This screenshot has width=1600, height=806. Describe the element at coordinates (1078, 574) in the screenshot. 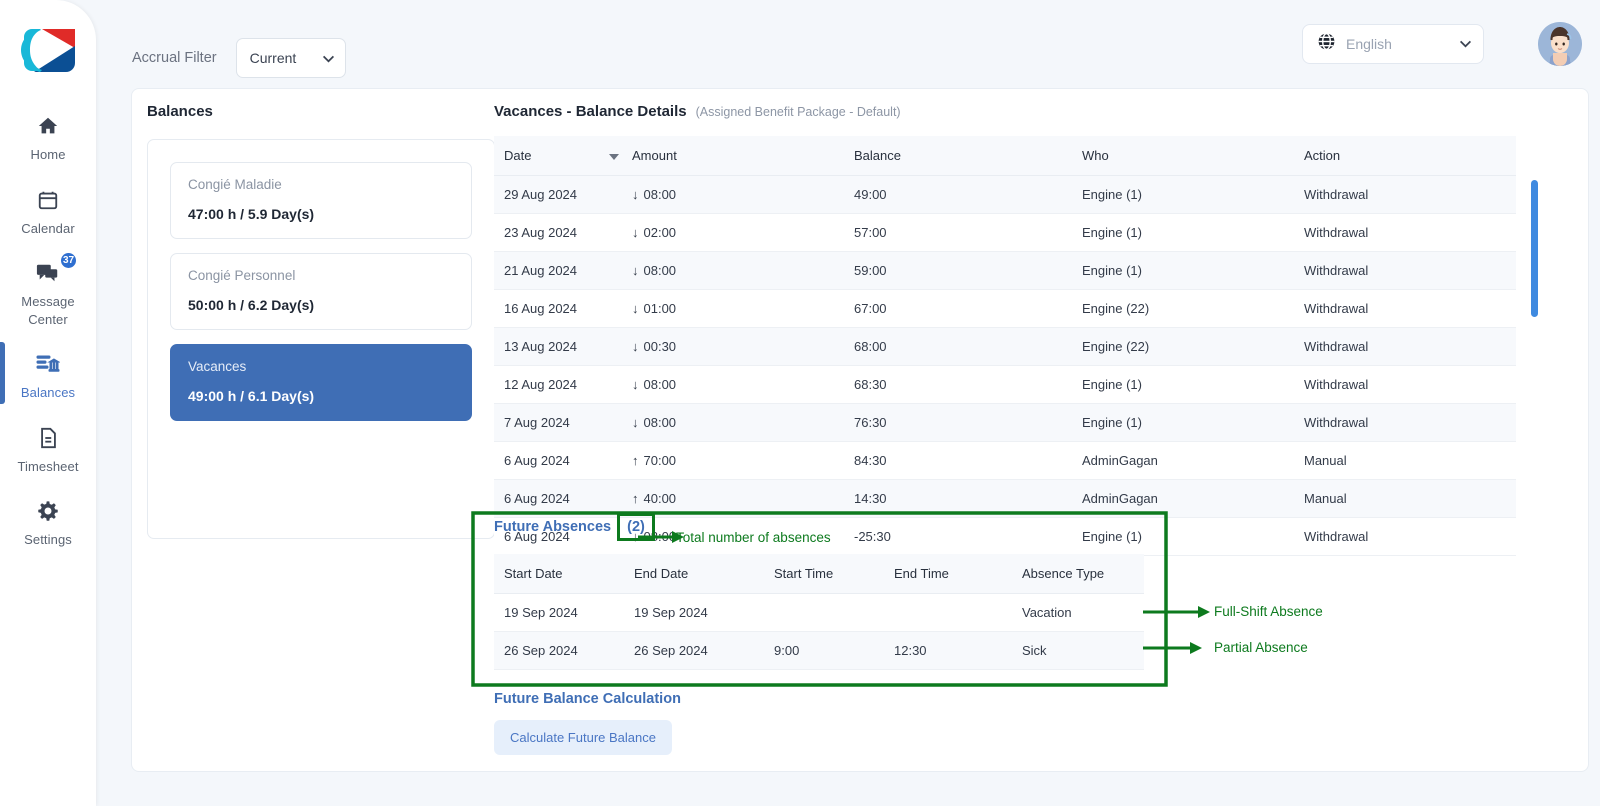

I see `column-header-absence-type: Absence Type` at that location.